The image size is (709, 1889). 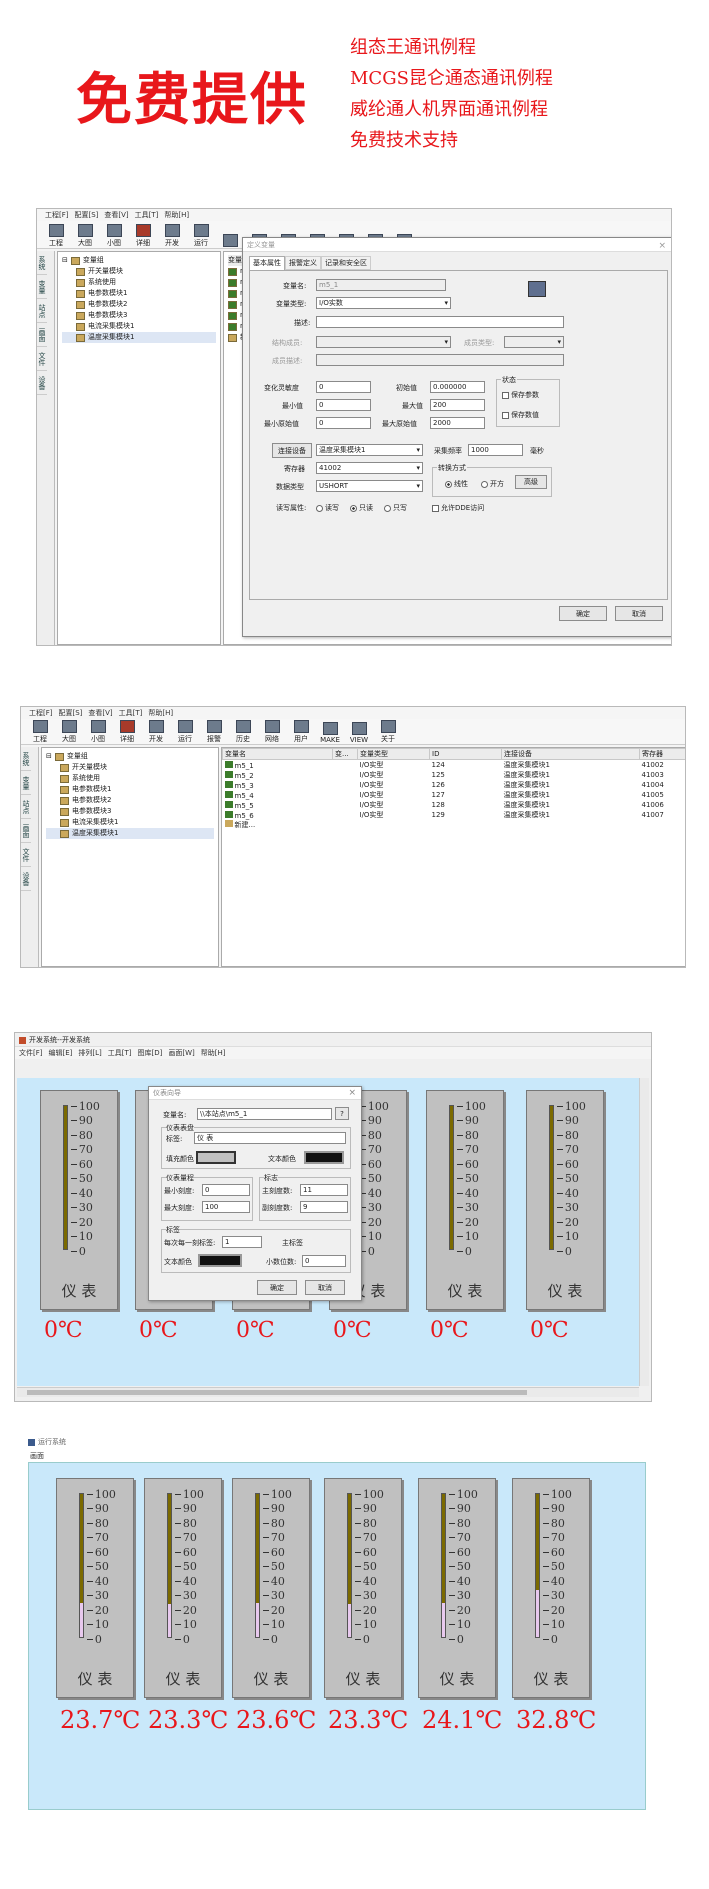 I want to click on fill-color-swatch, so click(x=216, y=1157).